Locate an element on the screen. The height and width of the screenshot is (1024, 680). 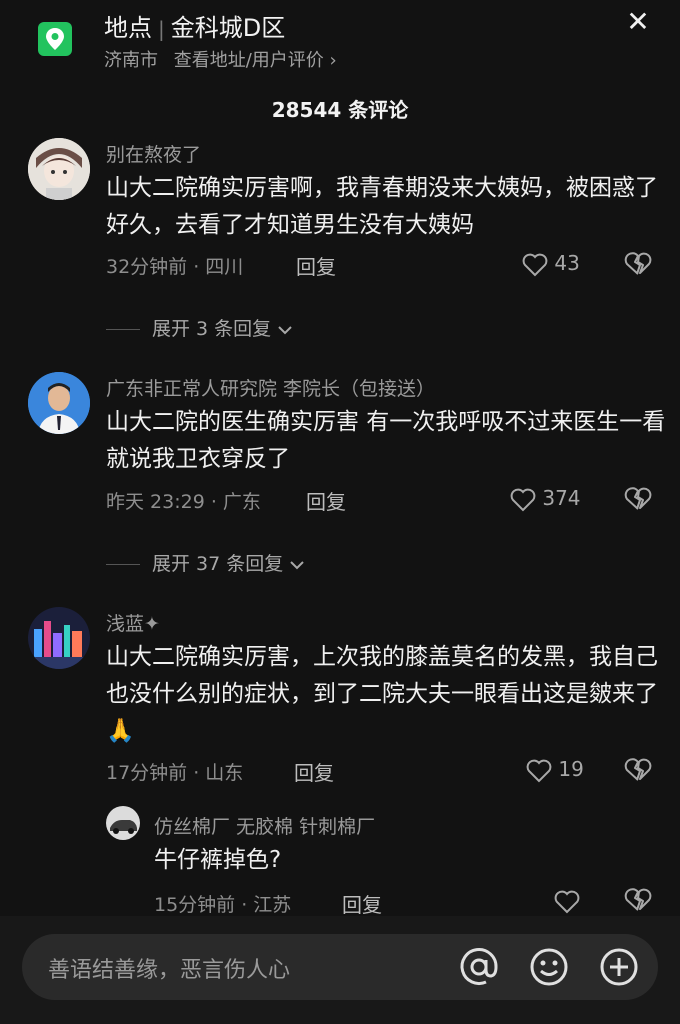
expand-replies-button: 展开 3 条回复 is located at coordinates (199, 327).